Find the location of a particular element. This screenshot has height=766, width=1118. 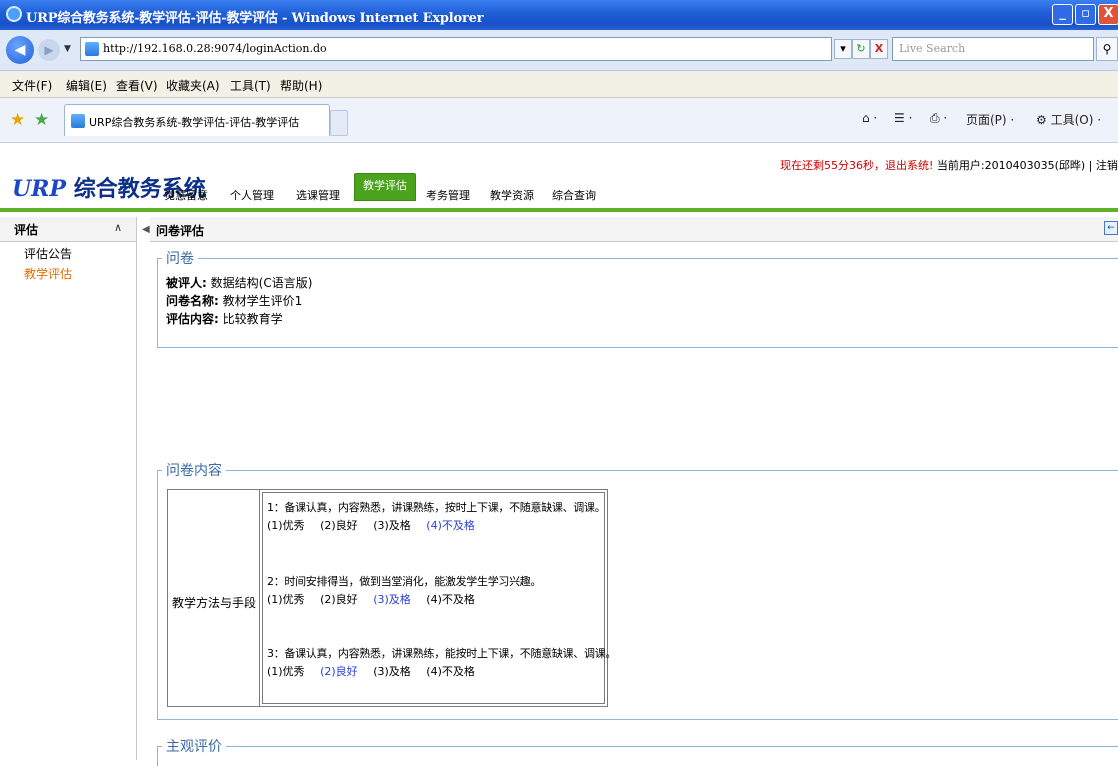

search-input: Live Search is located at coordinates (993, 49).